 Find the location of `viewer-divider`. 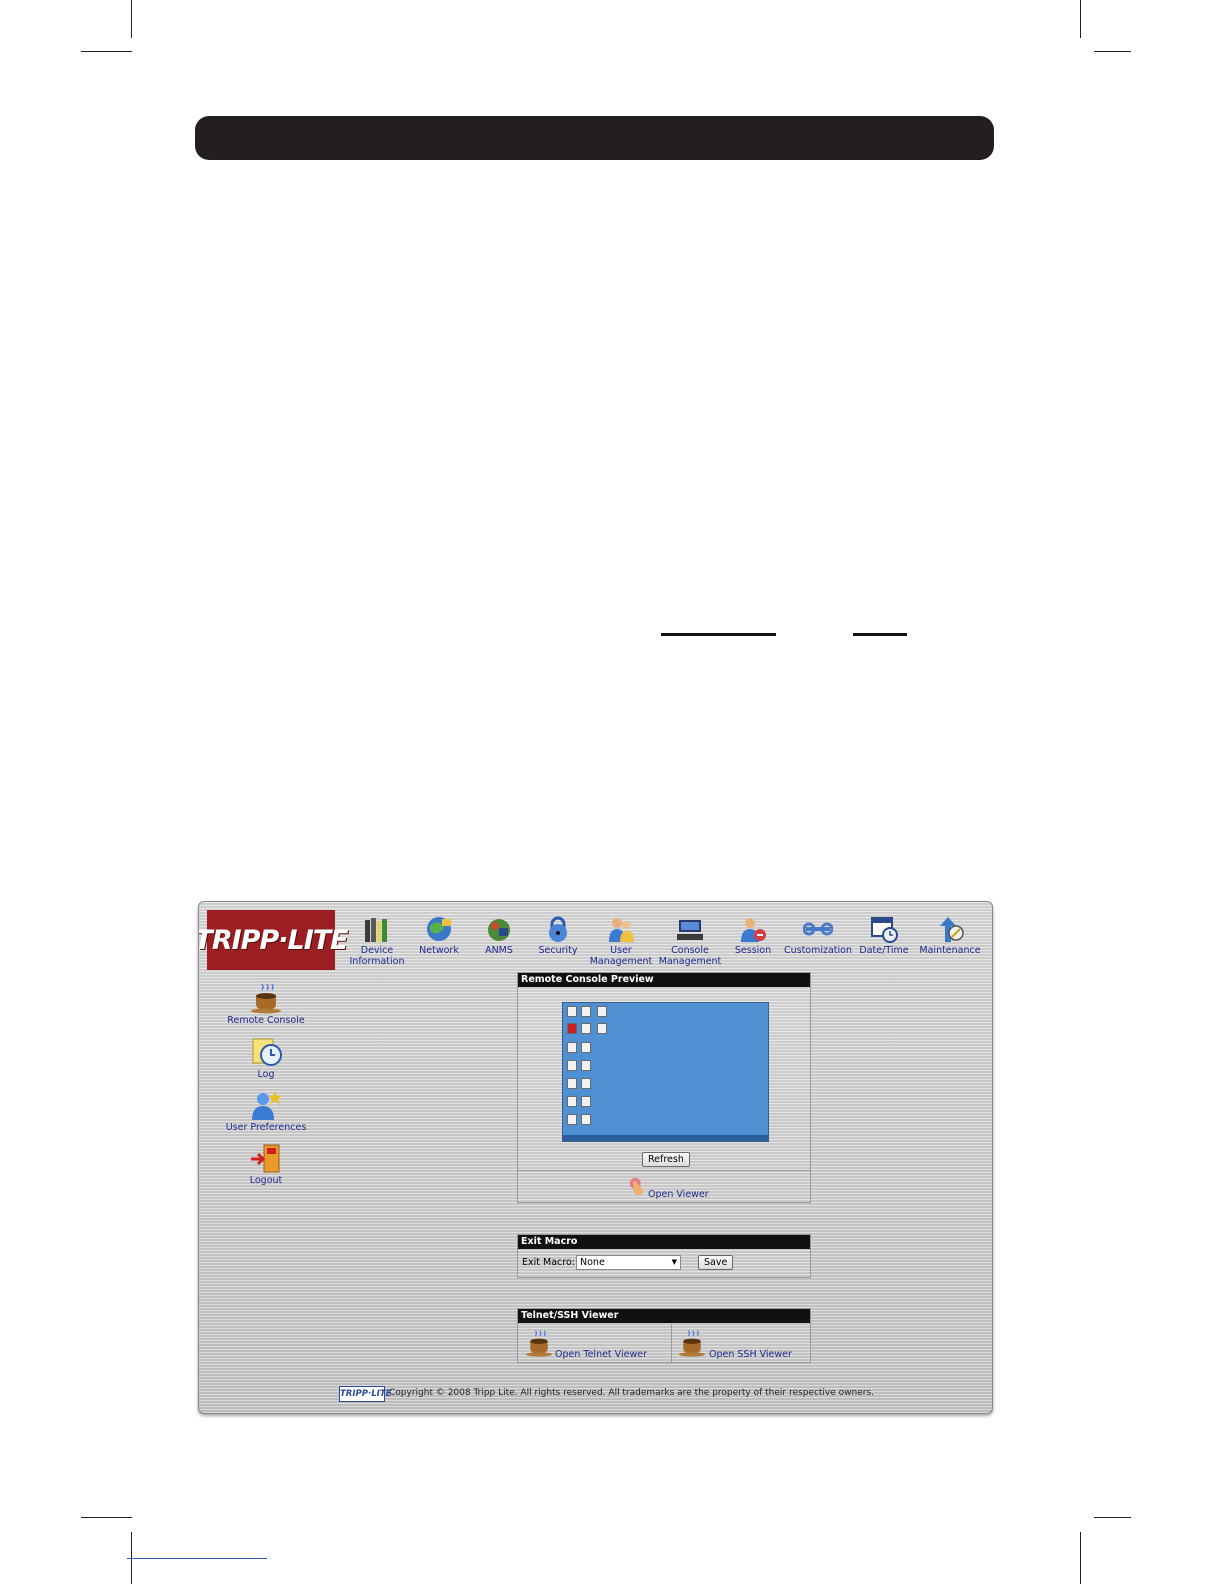

viewer-divider is located at coordinates (671, 1343).